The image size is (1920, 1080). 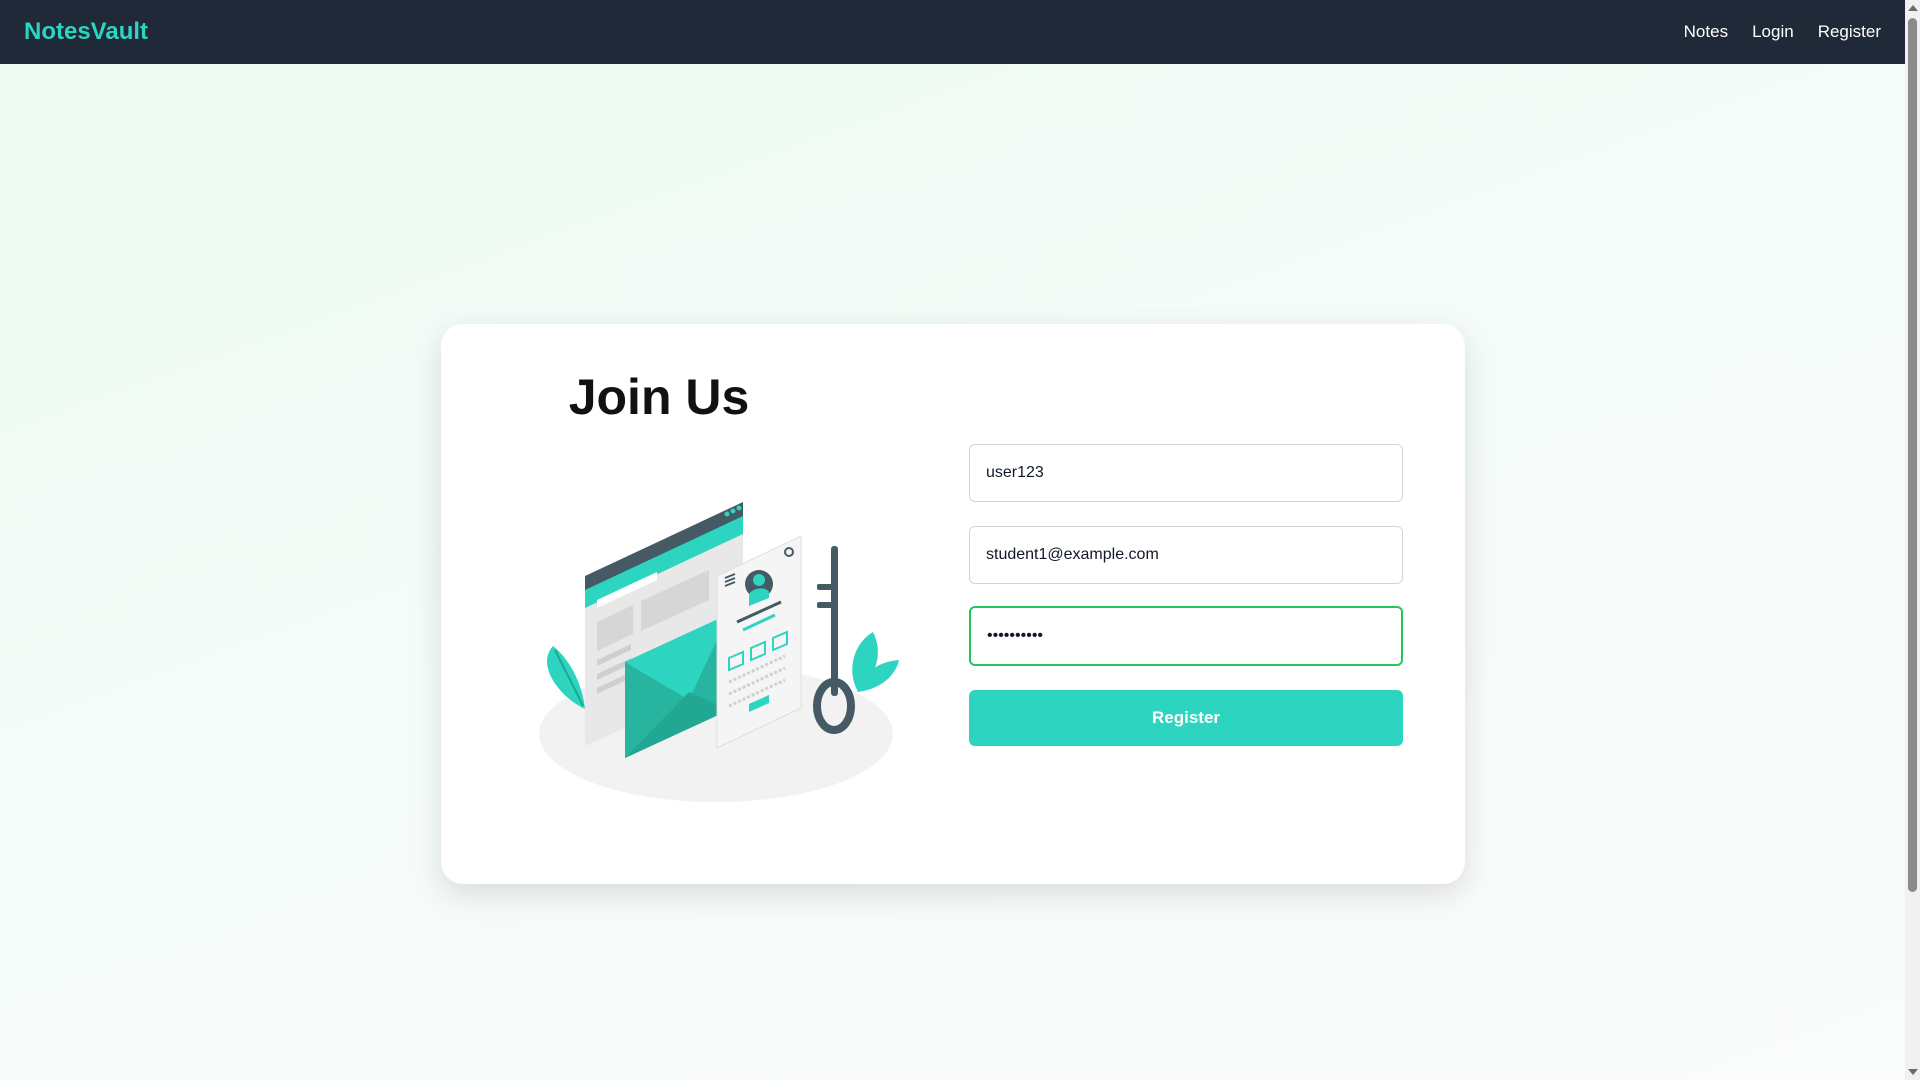 What do you see at coordinates (952, 32) in the screenshot?
I see `navbar: NotesVault Notes Login Register` at bounding box center [952, 32].